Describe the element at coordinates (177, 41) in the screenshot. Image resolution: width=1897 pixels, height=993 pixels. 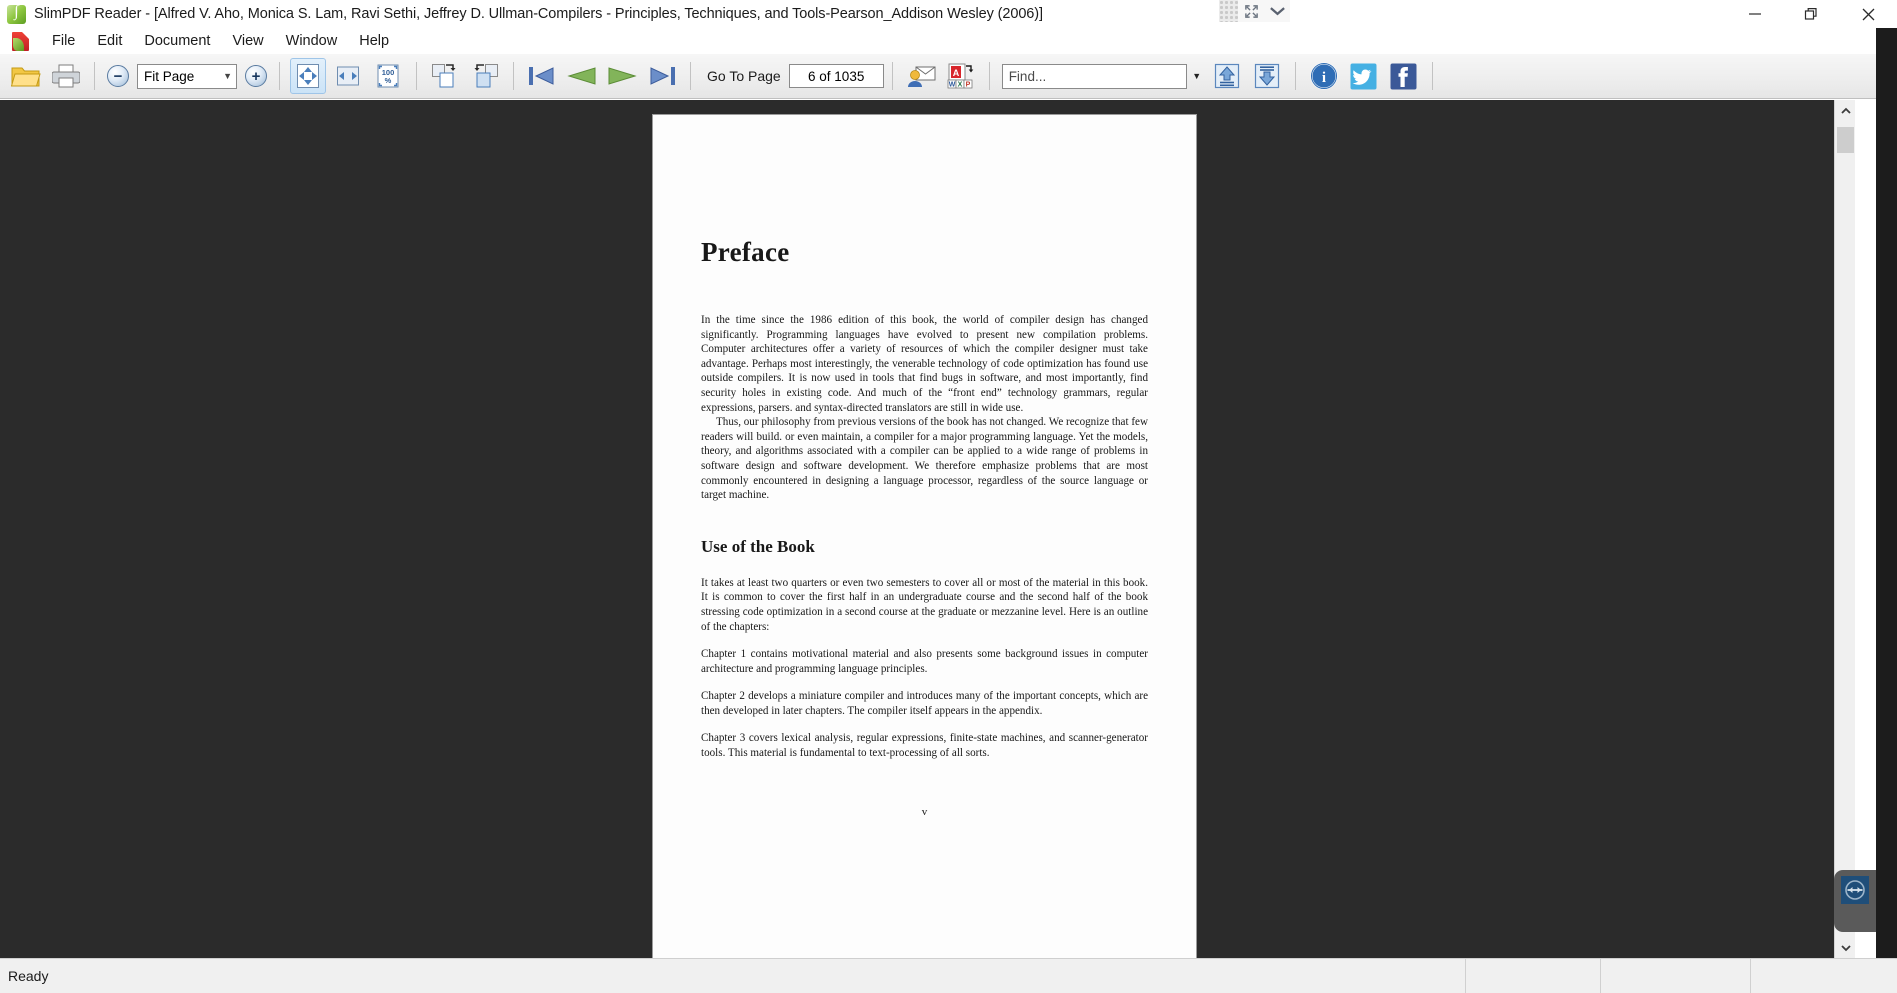
I see `menu-item-document: Document` at that location.